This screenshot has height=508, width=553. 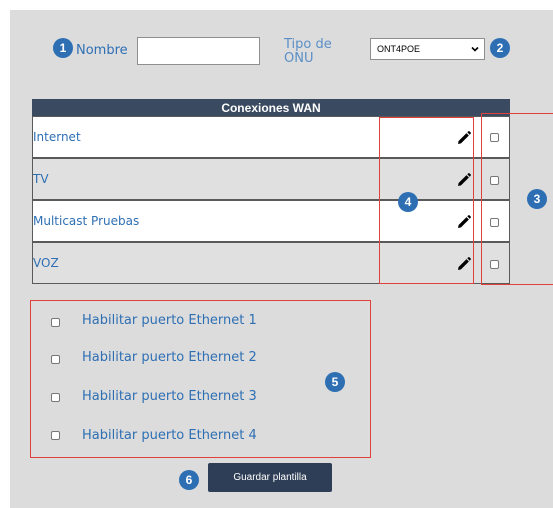 What do you see at coordinates (189, 480) in the screenshot?
I see `annotation-badge-6: 6` at bounding box center [189, 480].